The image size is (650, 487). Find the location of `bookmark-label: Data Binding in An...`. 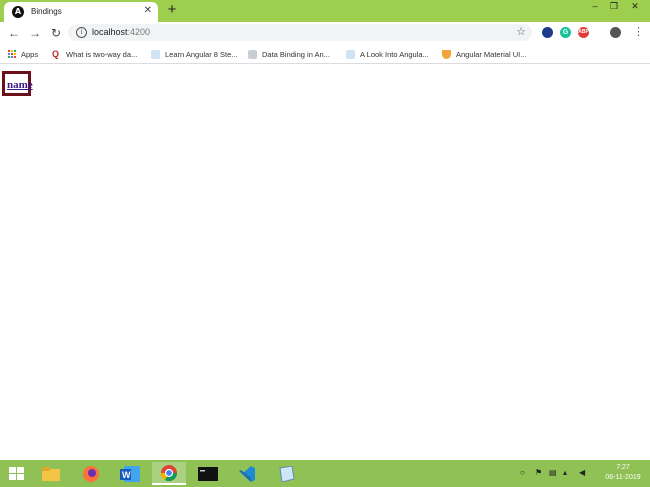

bookmark-label: Data Binding in An... is located at coordinates (296, 54).